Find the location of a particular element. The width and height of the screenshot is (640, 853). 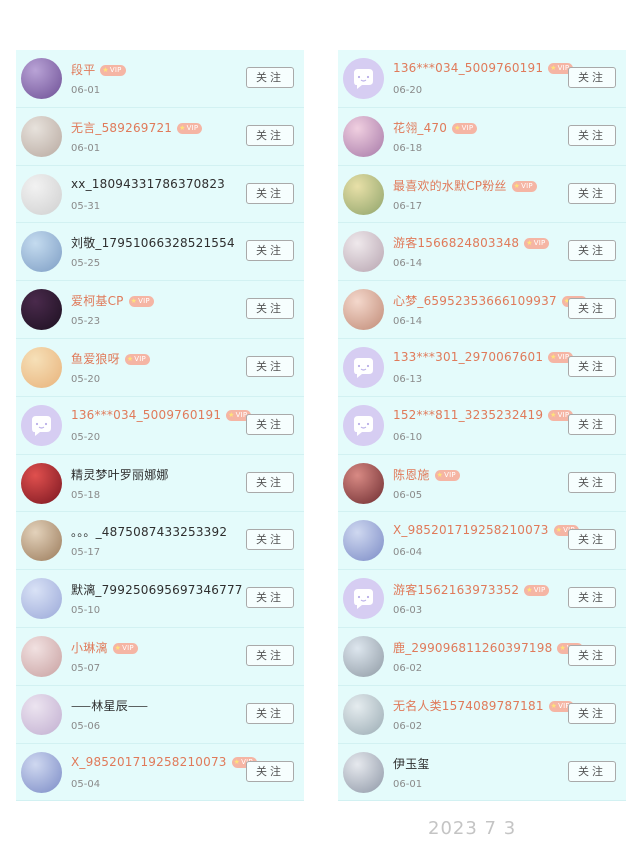

follow-list-item: 心梦_65952353666109937VIP 06-14 关注 is located at coordinates (482, 310).